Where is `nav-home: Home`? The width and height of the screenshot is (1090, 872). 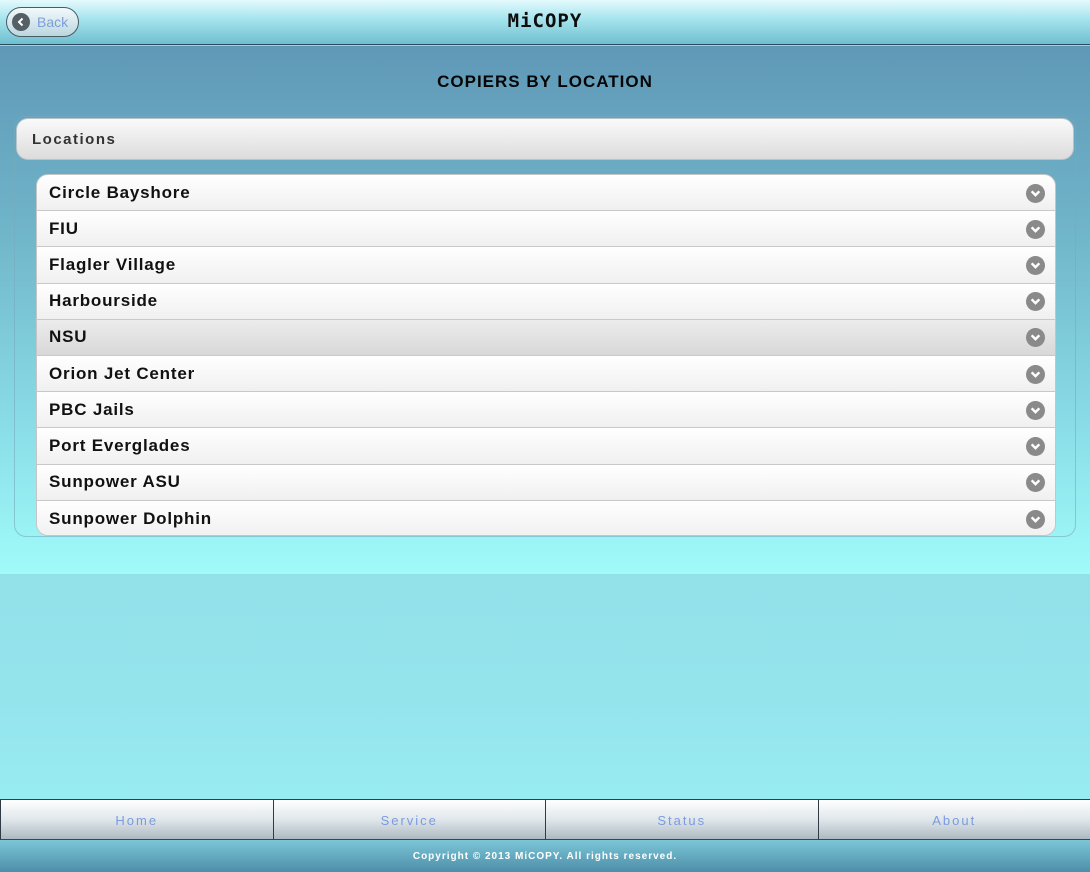 nav-home: Home is located at coordinates (136, 820).